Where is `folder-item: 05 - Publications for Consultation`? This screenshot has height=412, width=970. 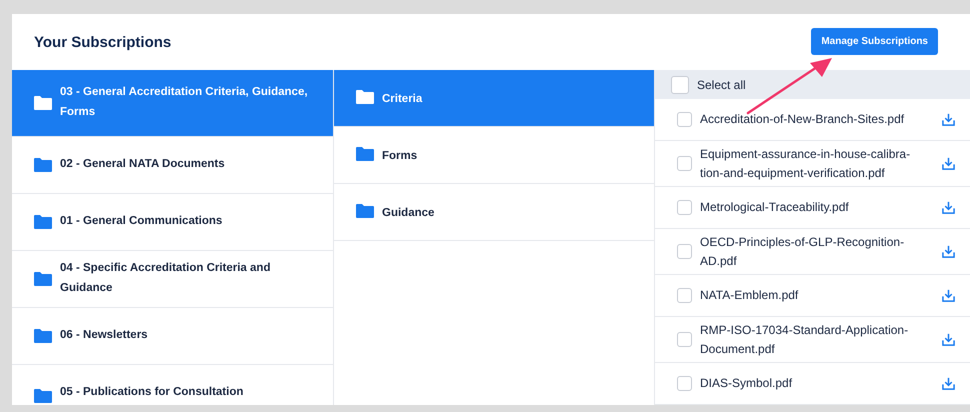
folder-item: 05 - Publications for Consultation is located at coordinates (172, 385).